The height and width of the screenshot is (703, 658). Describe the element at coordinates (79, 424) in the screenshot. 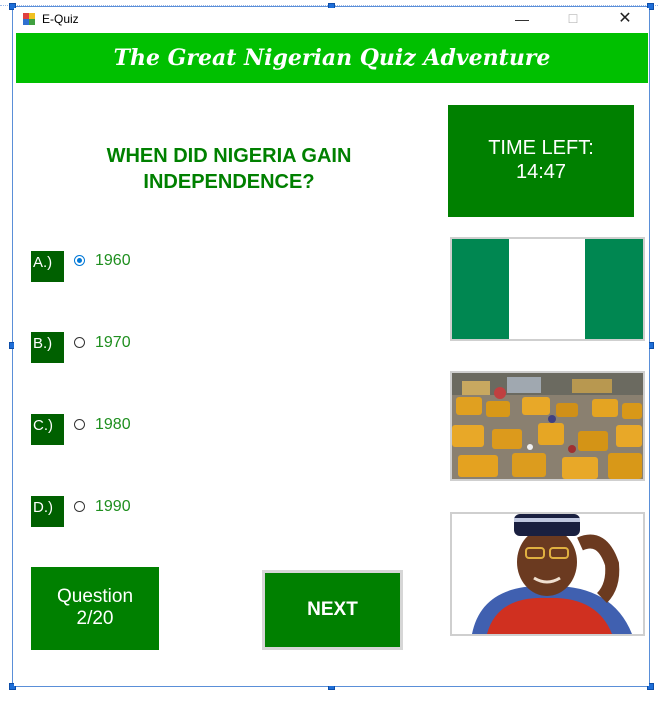

I see `option-c-radio` at that location.